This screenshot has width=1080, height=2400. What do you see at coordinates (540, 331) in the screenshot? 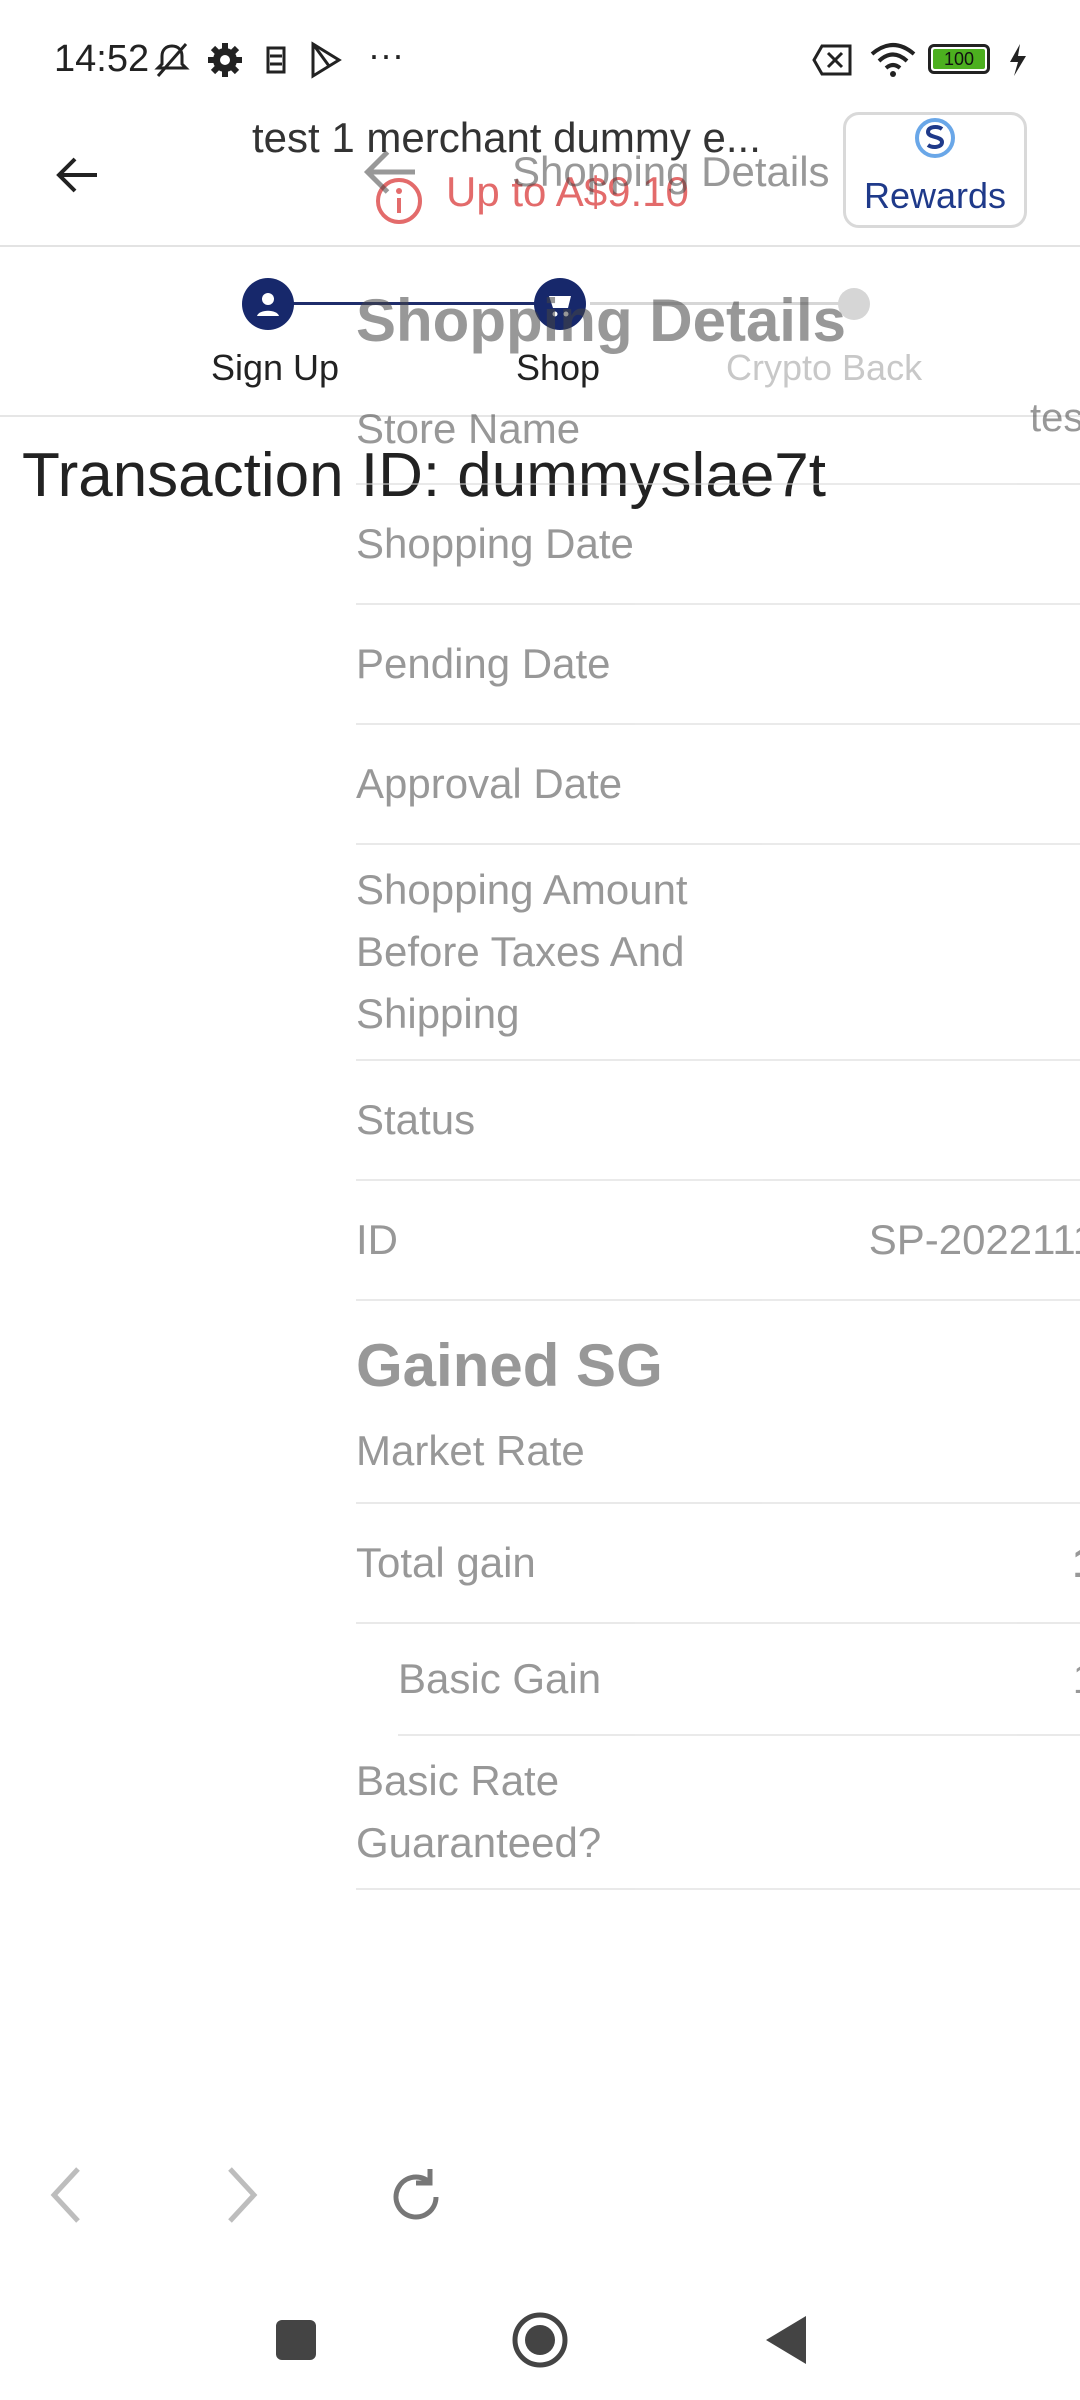
I see `progress-stepper: Sign Up Shop Crypto Back` at bounding box center [540, 331].